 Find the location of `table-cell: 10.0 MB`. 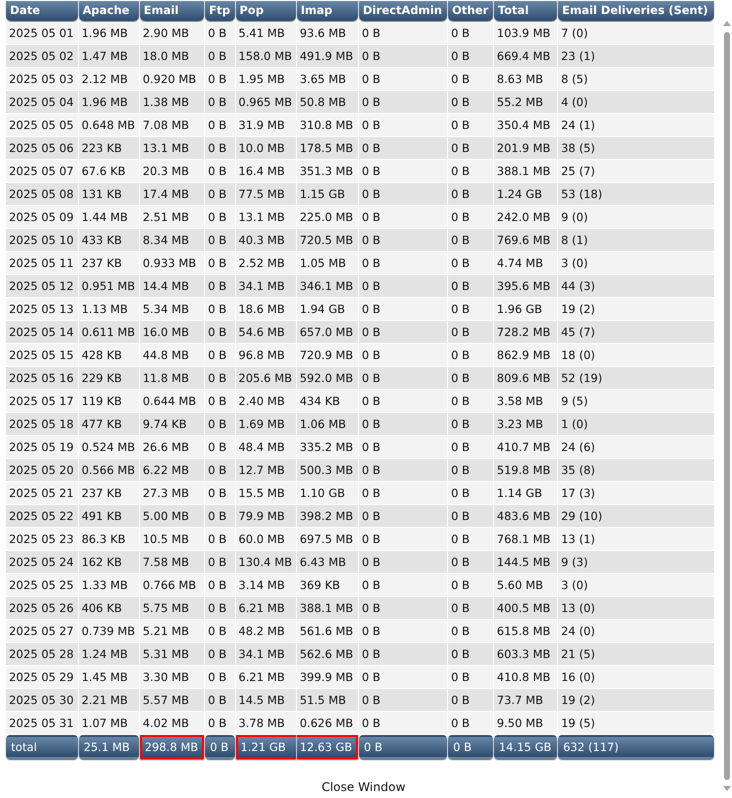

table-cell: 10.0 MB is located at coordinates (266, 148).